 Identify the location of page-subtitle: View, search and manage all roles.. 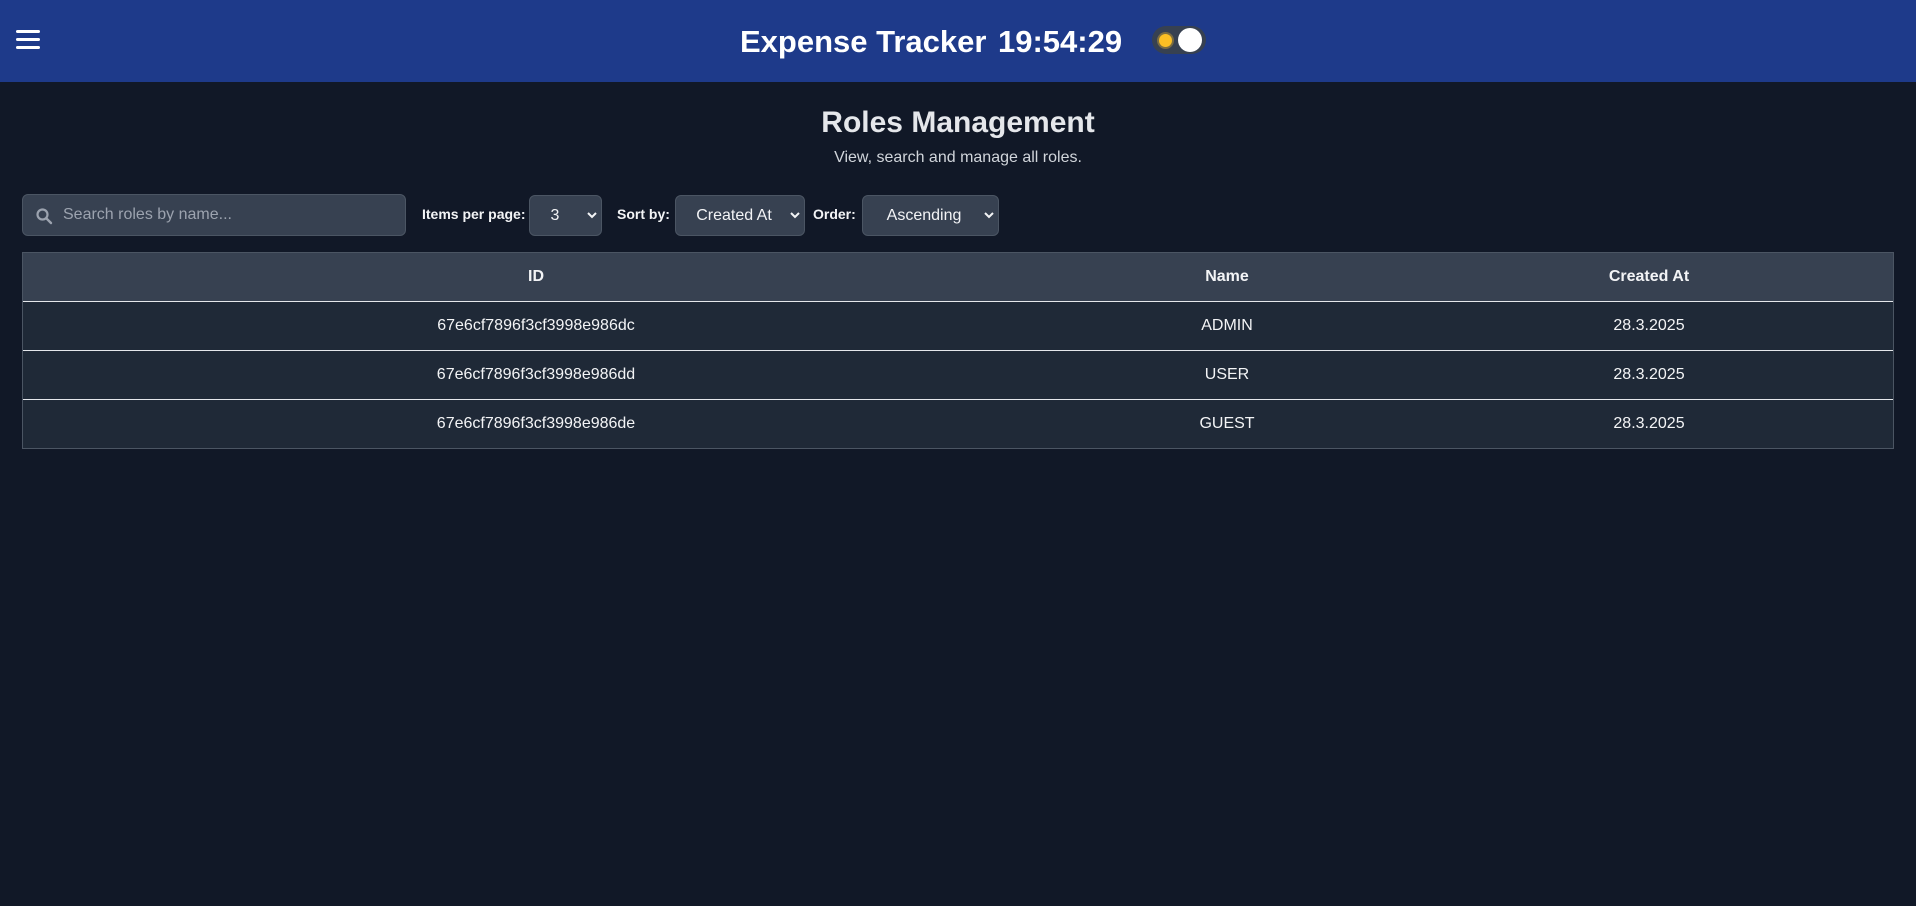
(958, 157).